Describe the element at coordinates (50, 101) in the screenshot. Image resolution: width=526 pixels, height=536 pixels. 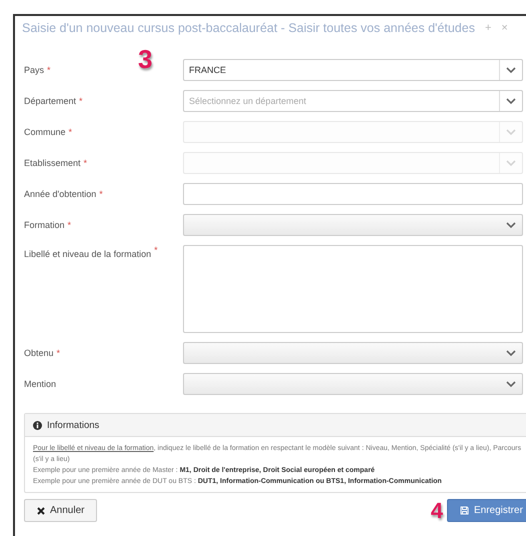
I see `field-label: Département` at that location.